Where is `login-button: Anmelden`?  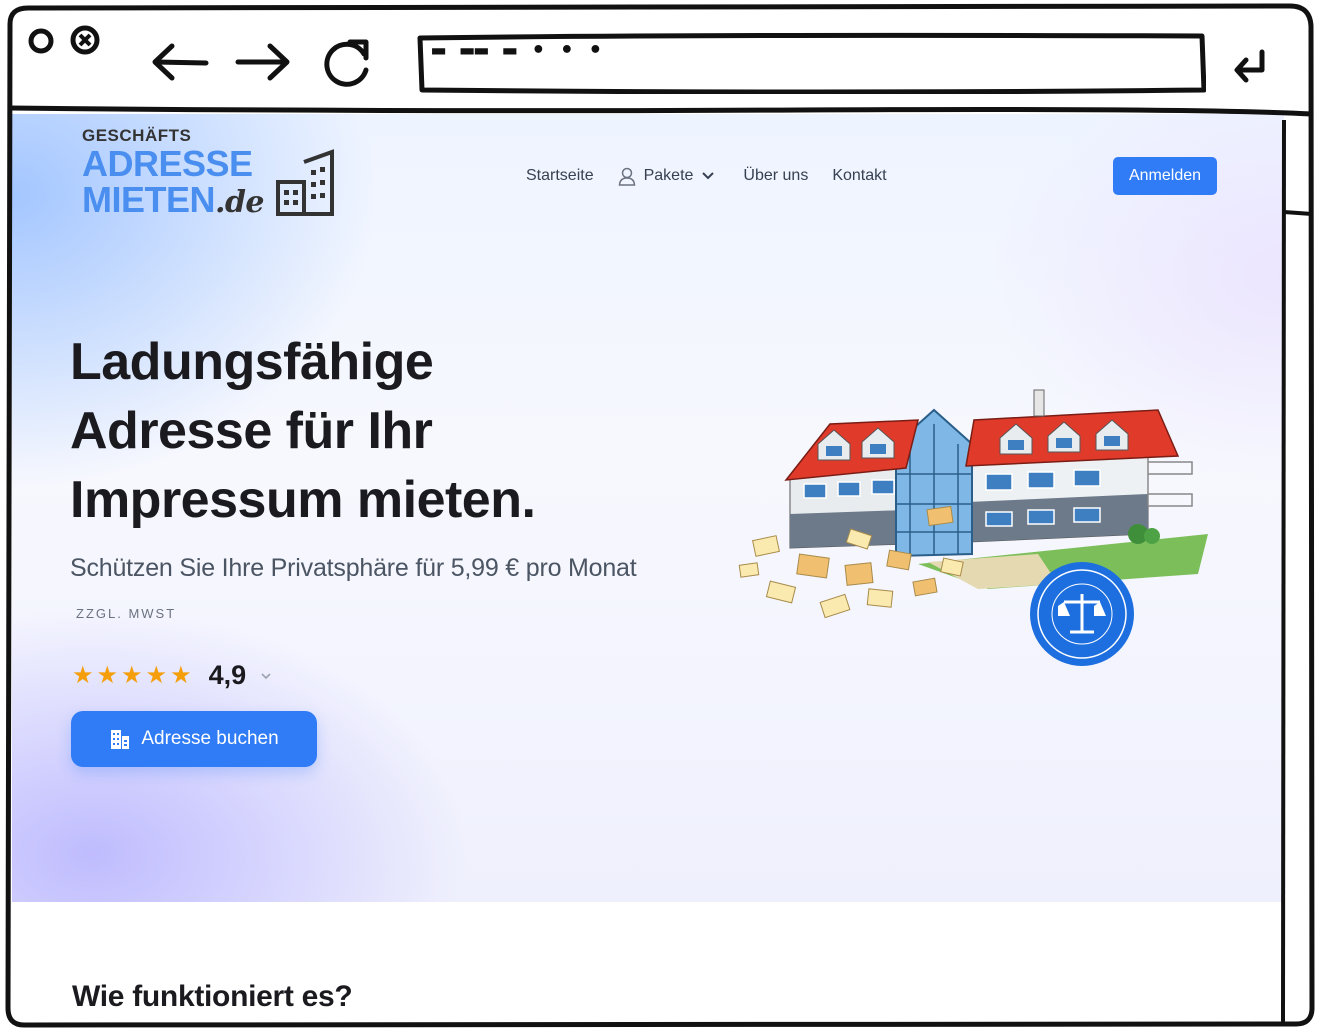 login-button: Anmelden is located at coordinates (1165, 176).